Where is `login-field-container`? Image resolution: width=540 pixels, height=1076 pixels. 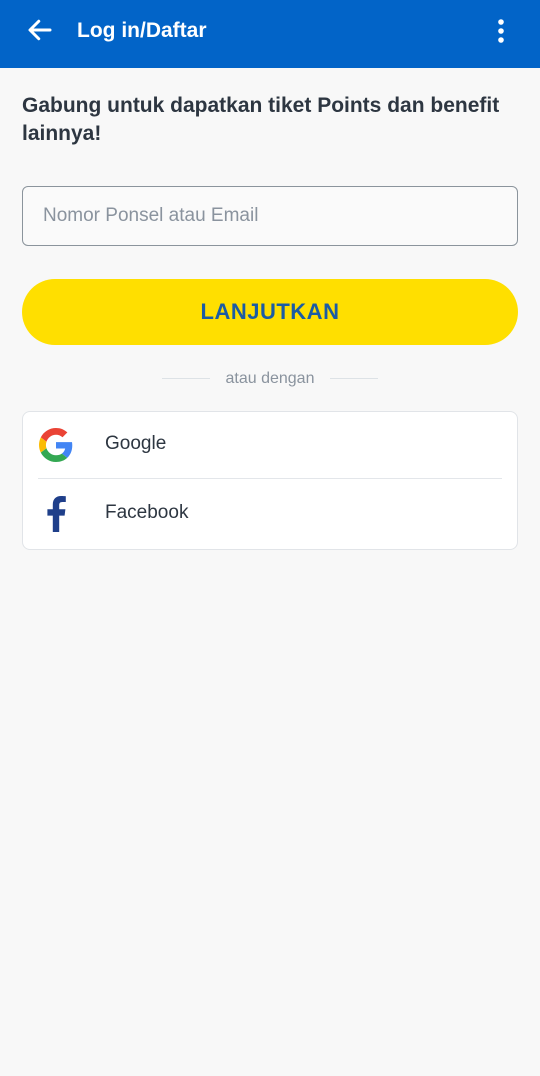
login-field-container is located at coordinates (270, 216).